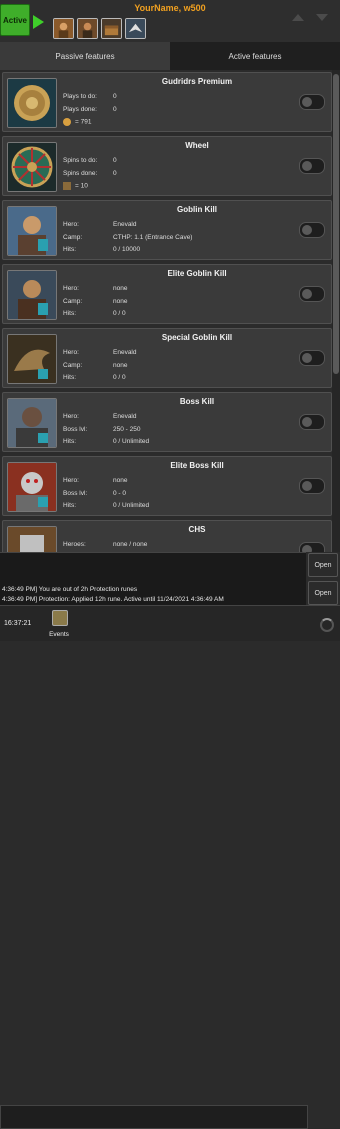 The image size is (340, 1129). What do you see at coordinates (95, 301) in the screenshot?
I see `feature-row: Camp: none` at bounding box center [95, 301].